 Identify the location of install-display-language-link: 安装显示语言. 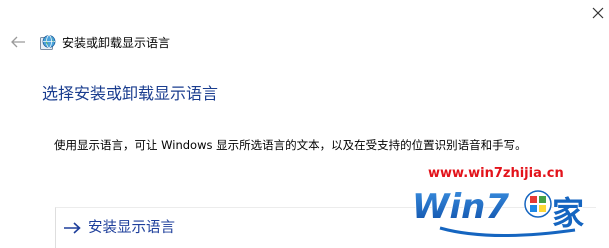
(119, 228).